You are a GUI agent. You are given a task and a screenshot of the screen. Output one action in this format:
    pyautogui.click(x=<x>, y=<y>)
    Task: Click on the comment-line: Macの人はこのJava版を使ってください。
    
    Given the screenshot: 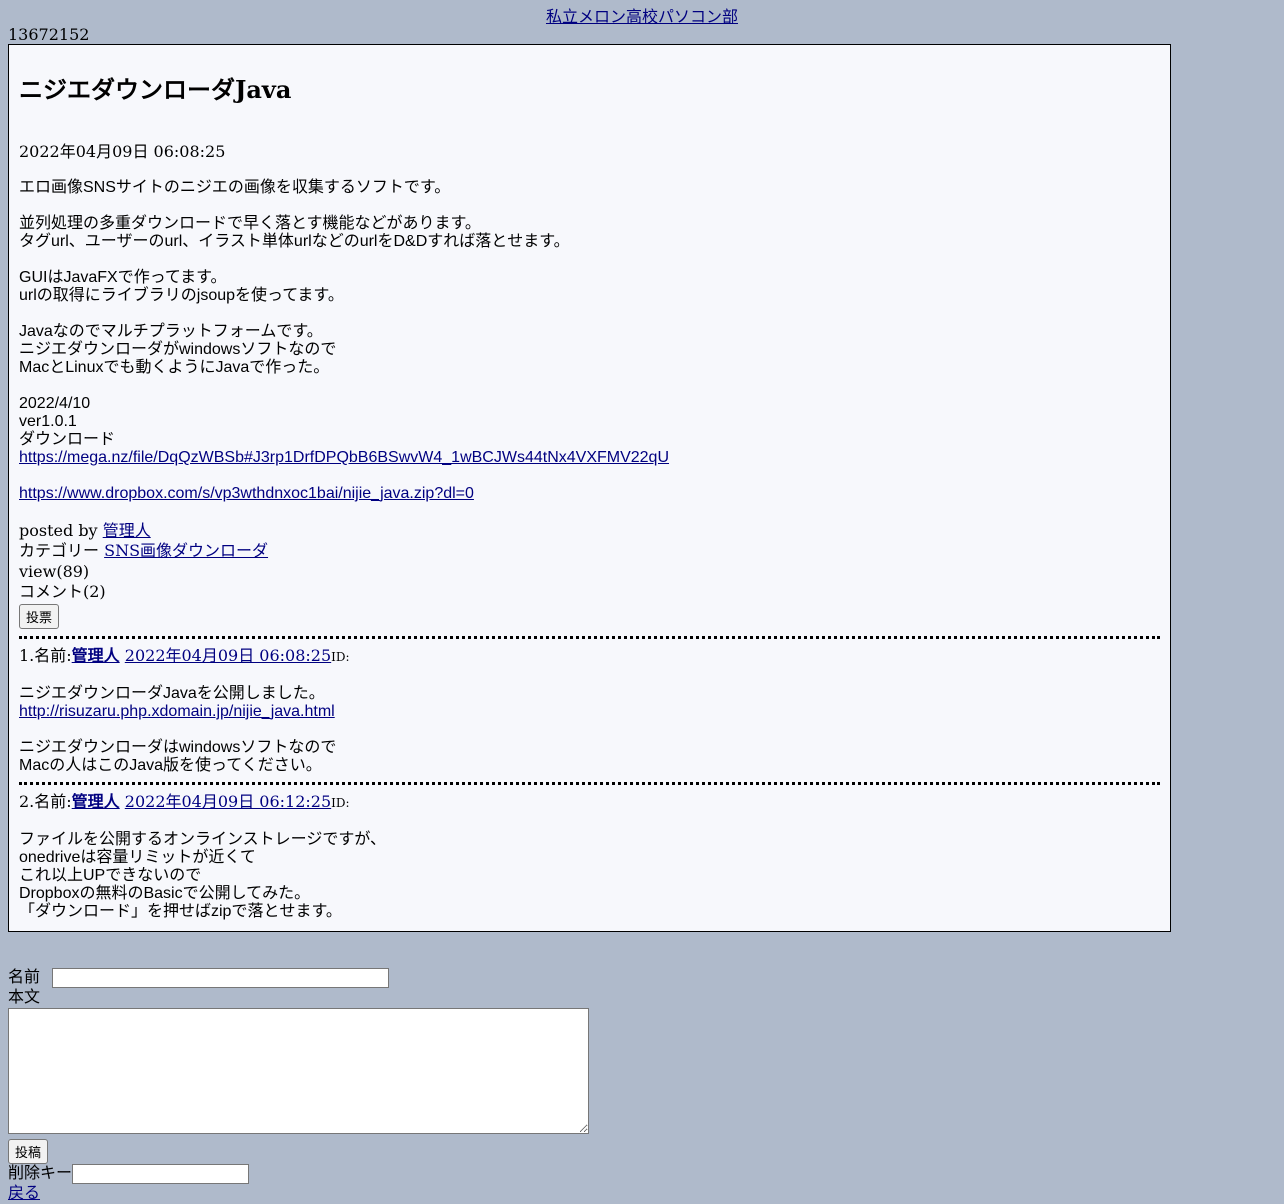 What is the action you would take?
    pyautogui.click(x=170, y=765)
    